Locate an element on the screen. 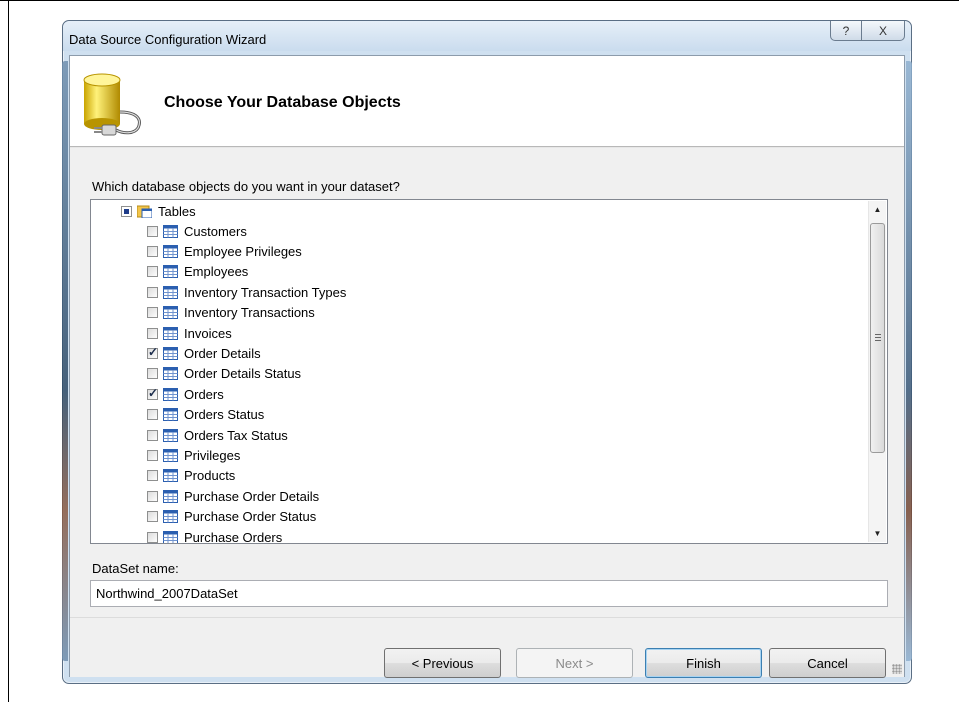 This screenshot has width=959, height=702. tree-item: Customers is located at coordinates (197, 231).